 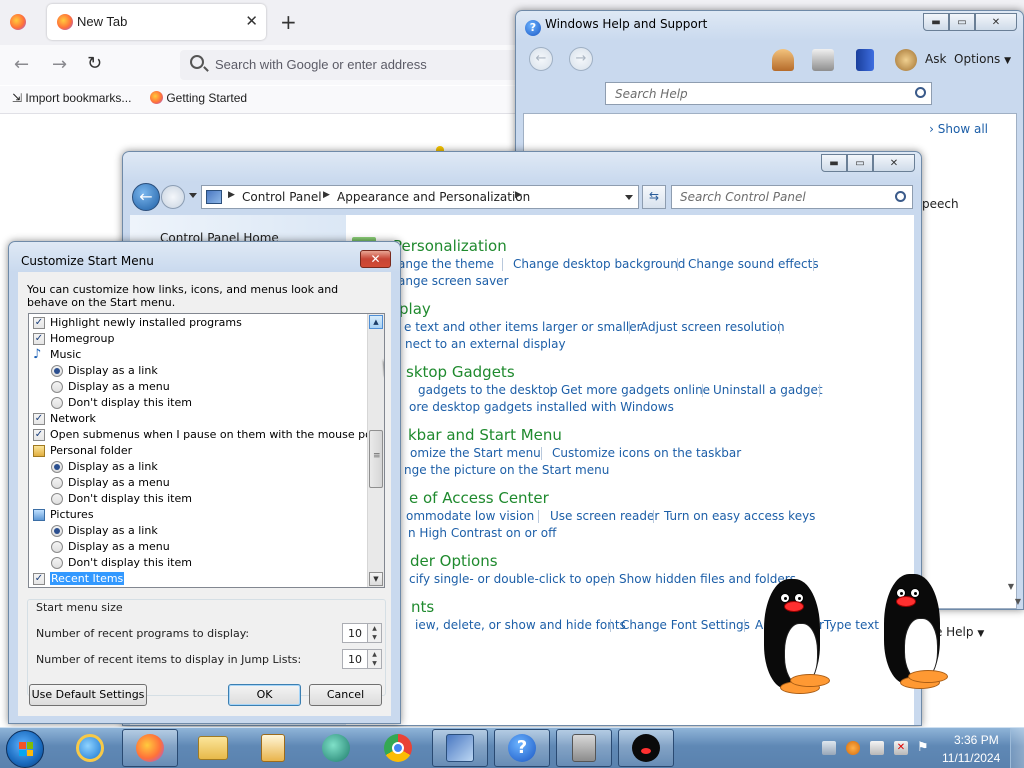 What do you see at coordinates (264, 695) in the screenshot?
I see `ok-button: OK` at bounding box center [264, 695].